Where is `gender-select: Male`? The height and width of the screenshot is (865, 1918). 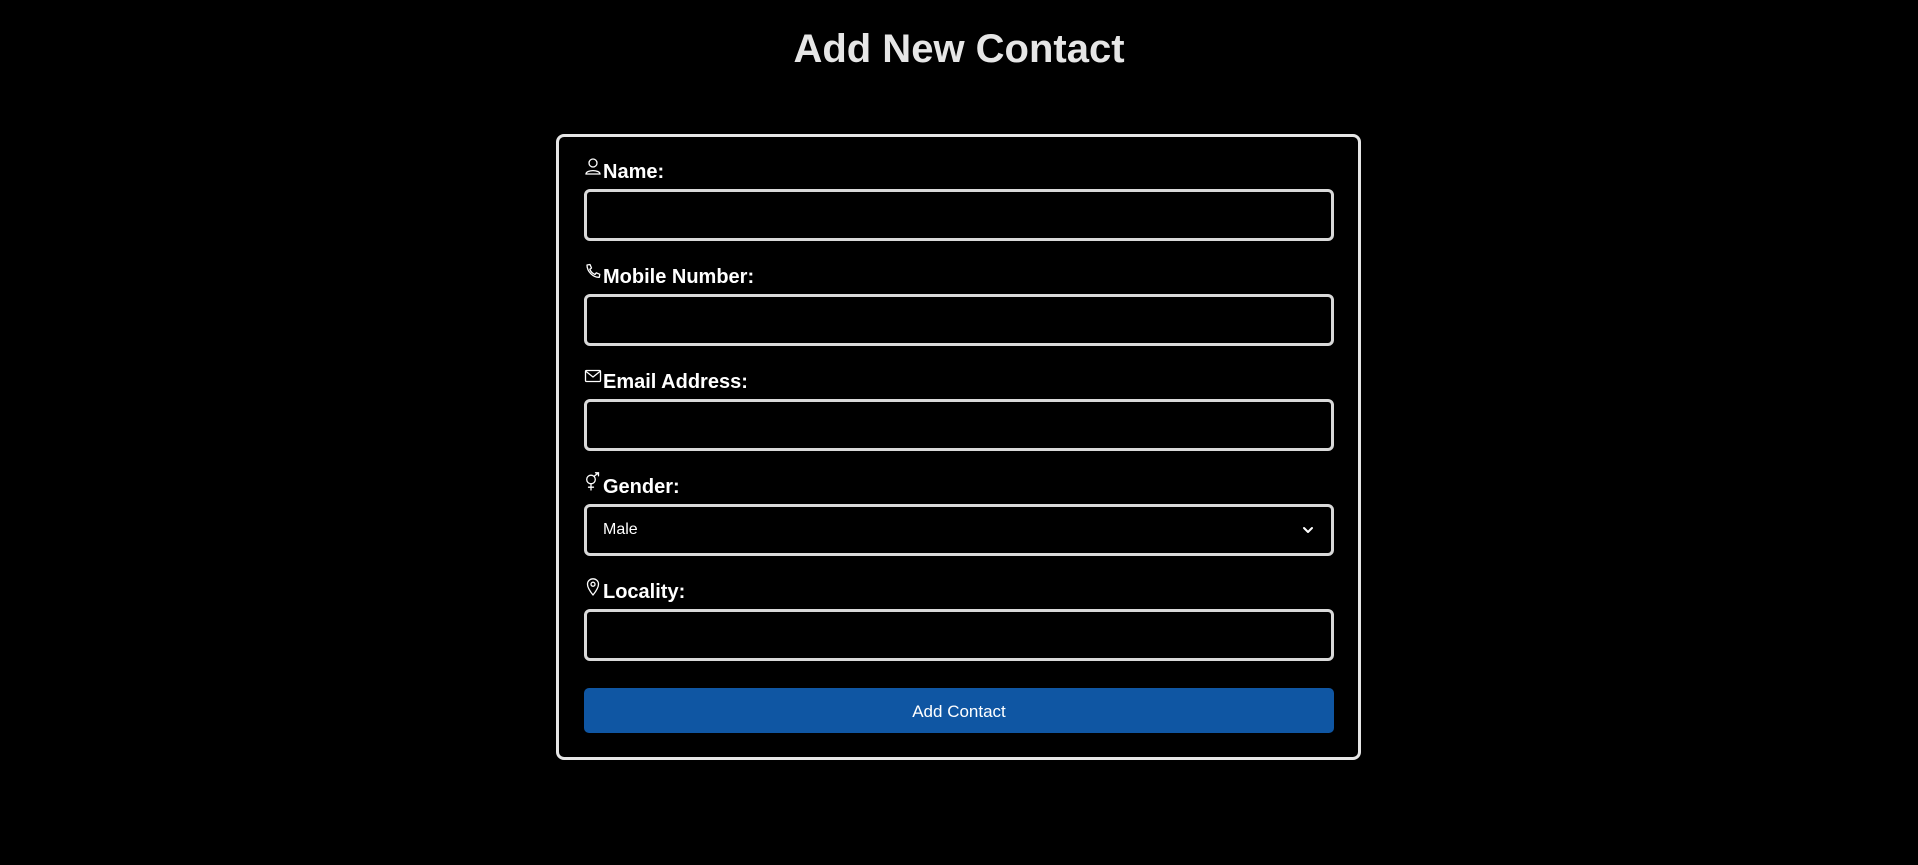 gender-select: Male is located at coordinates (959, 530).